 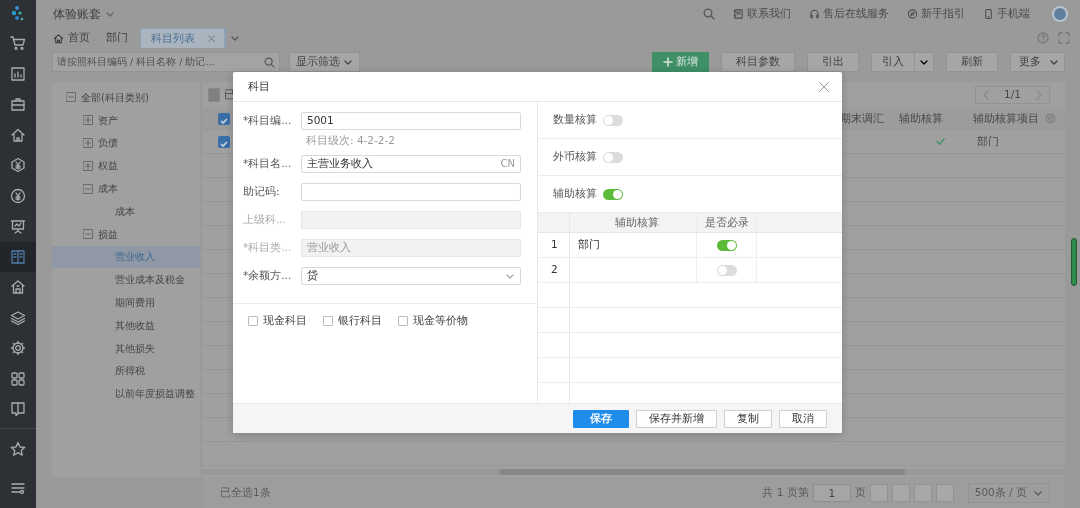 What do you see at coordinates (350, 140) in the screenshot?
I see `hint-text: 科目级次: 4-2-2-2` at bounding box center [350, 140].